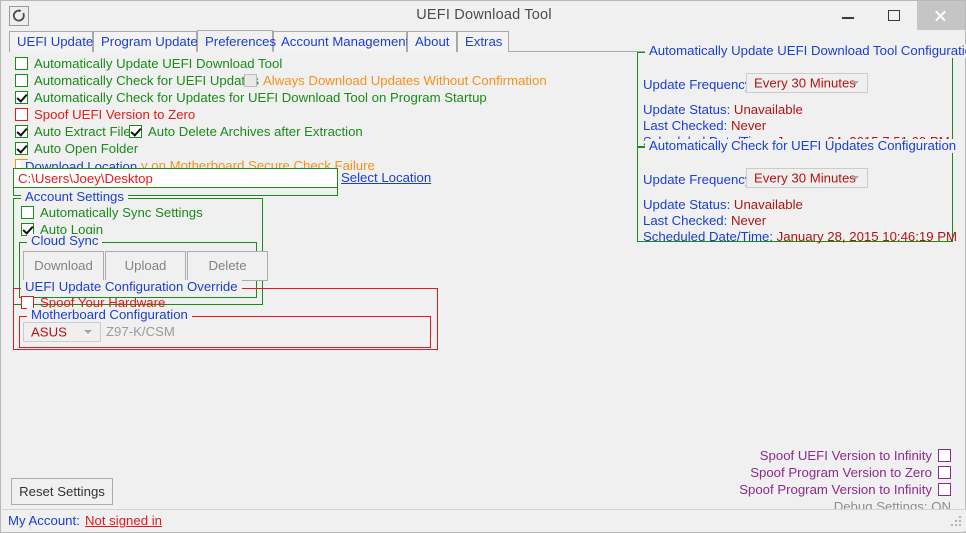  What do you see at coordinates (49, 332) in the screenshot?
I see `motherboard-brand-value: ASUS` at bounding box center [49, 332].